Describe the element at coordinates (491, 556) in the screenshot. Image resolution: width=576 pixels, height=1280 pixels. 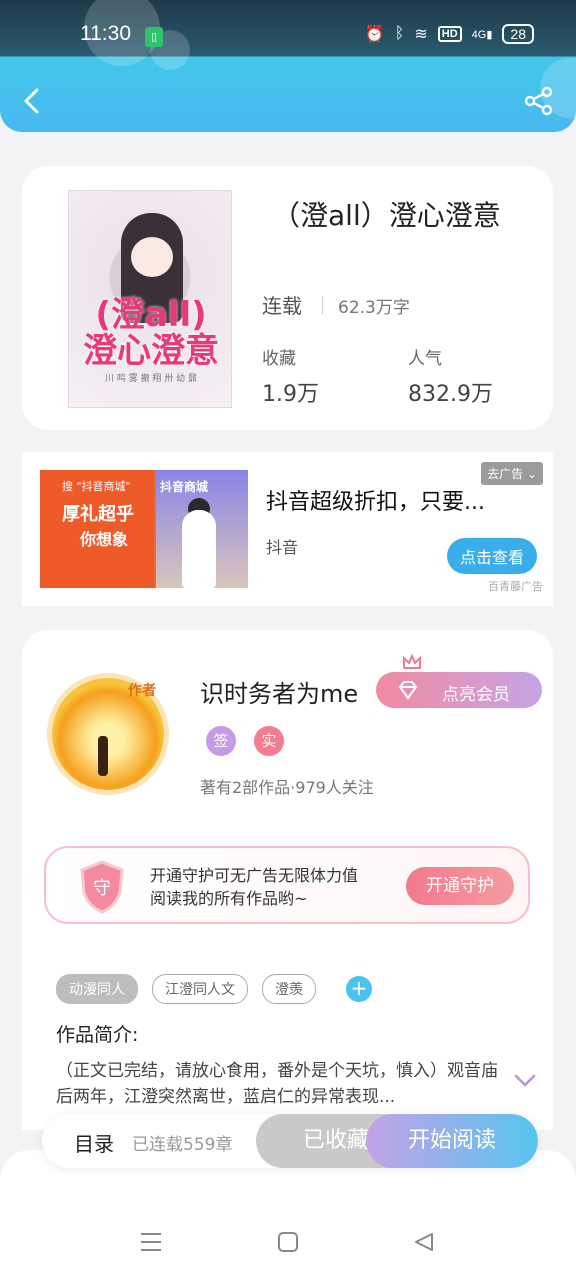
I see `ad-cta-button: 点击查看` at that location.